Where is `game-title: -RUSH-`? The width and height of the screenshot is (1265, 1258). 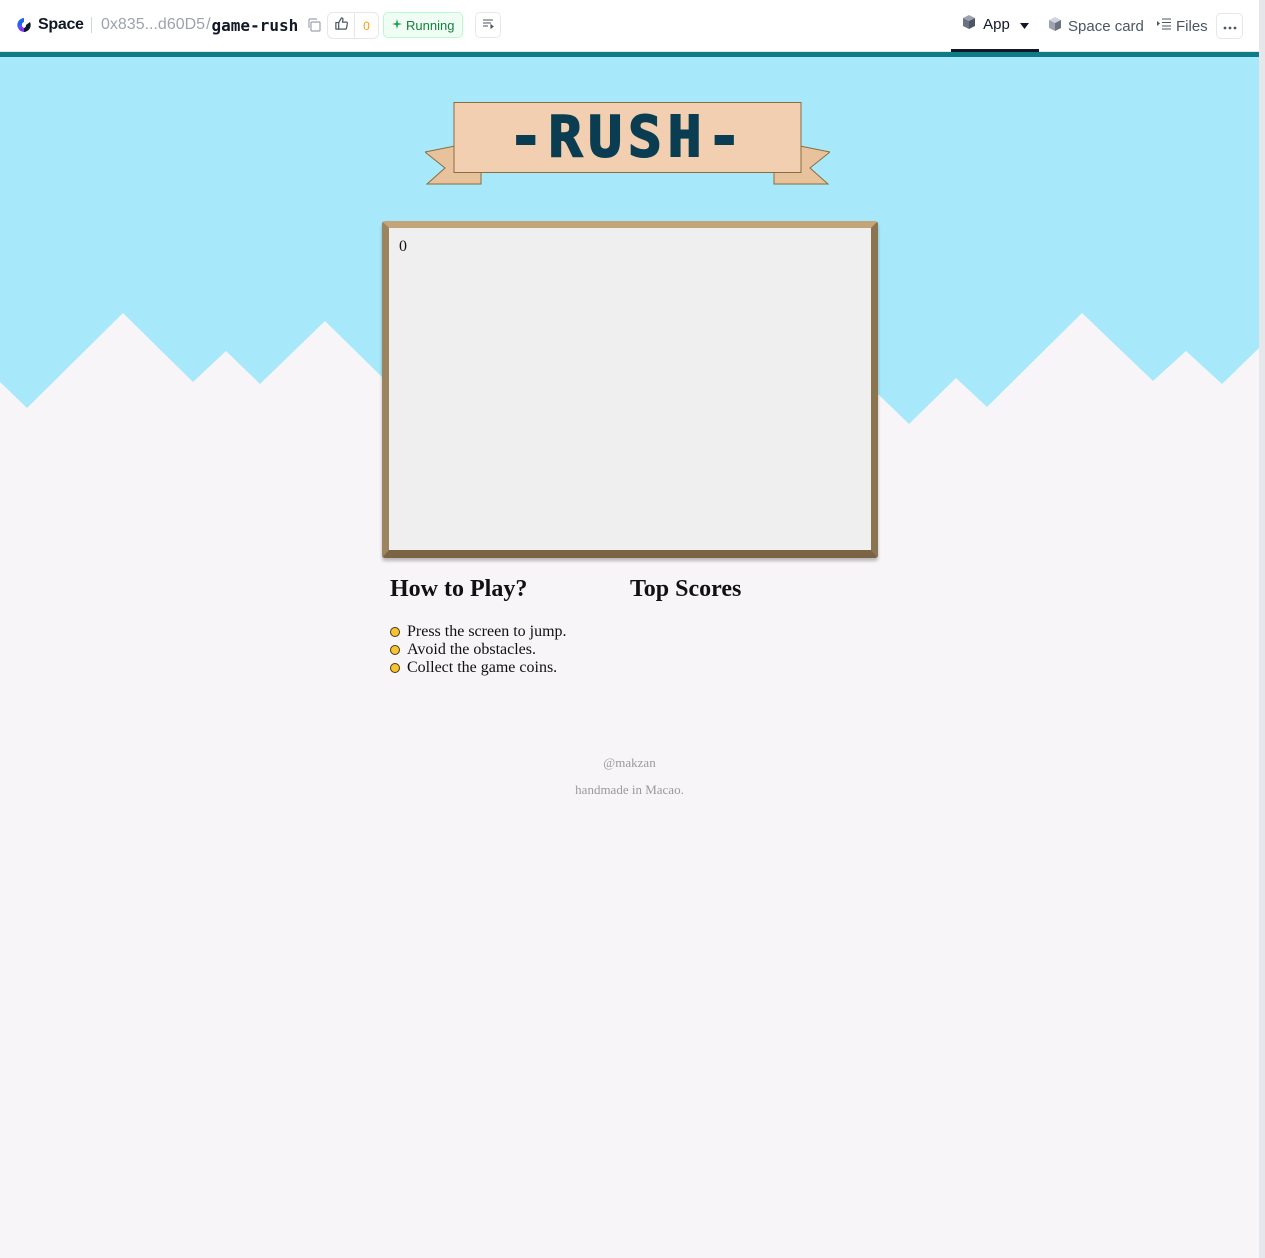 game-title: -RUSH- is located at coordinates (628, 137).